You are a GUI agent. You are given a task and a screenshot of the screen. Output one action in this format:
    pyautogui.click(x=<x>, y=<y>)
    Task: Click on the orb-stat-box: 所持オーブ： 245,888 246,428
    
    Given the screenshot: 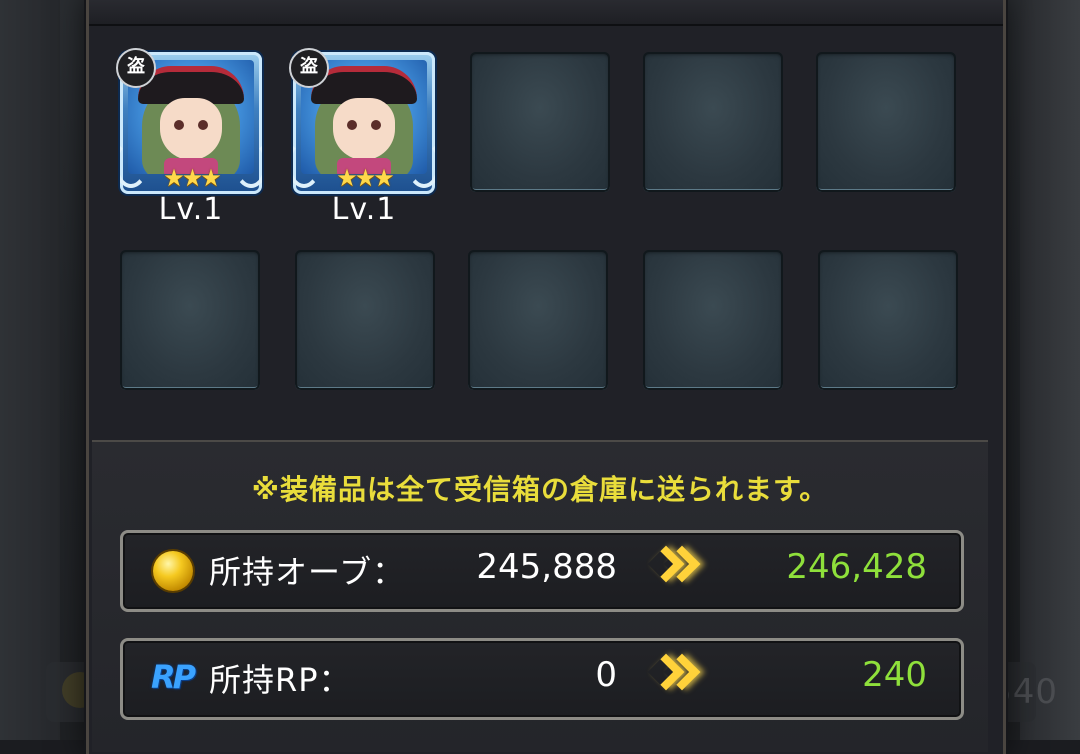 What is the action you would take?
    pyautogui.click(x=542, y=571)
    